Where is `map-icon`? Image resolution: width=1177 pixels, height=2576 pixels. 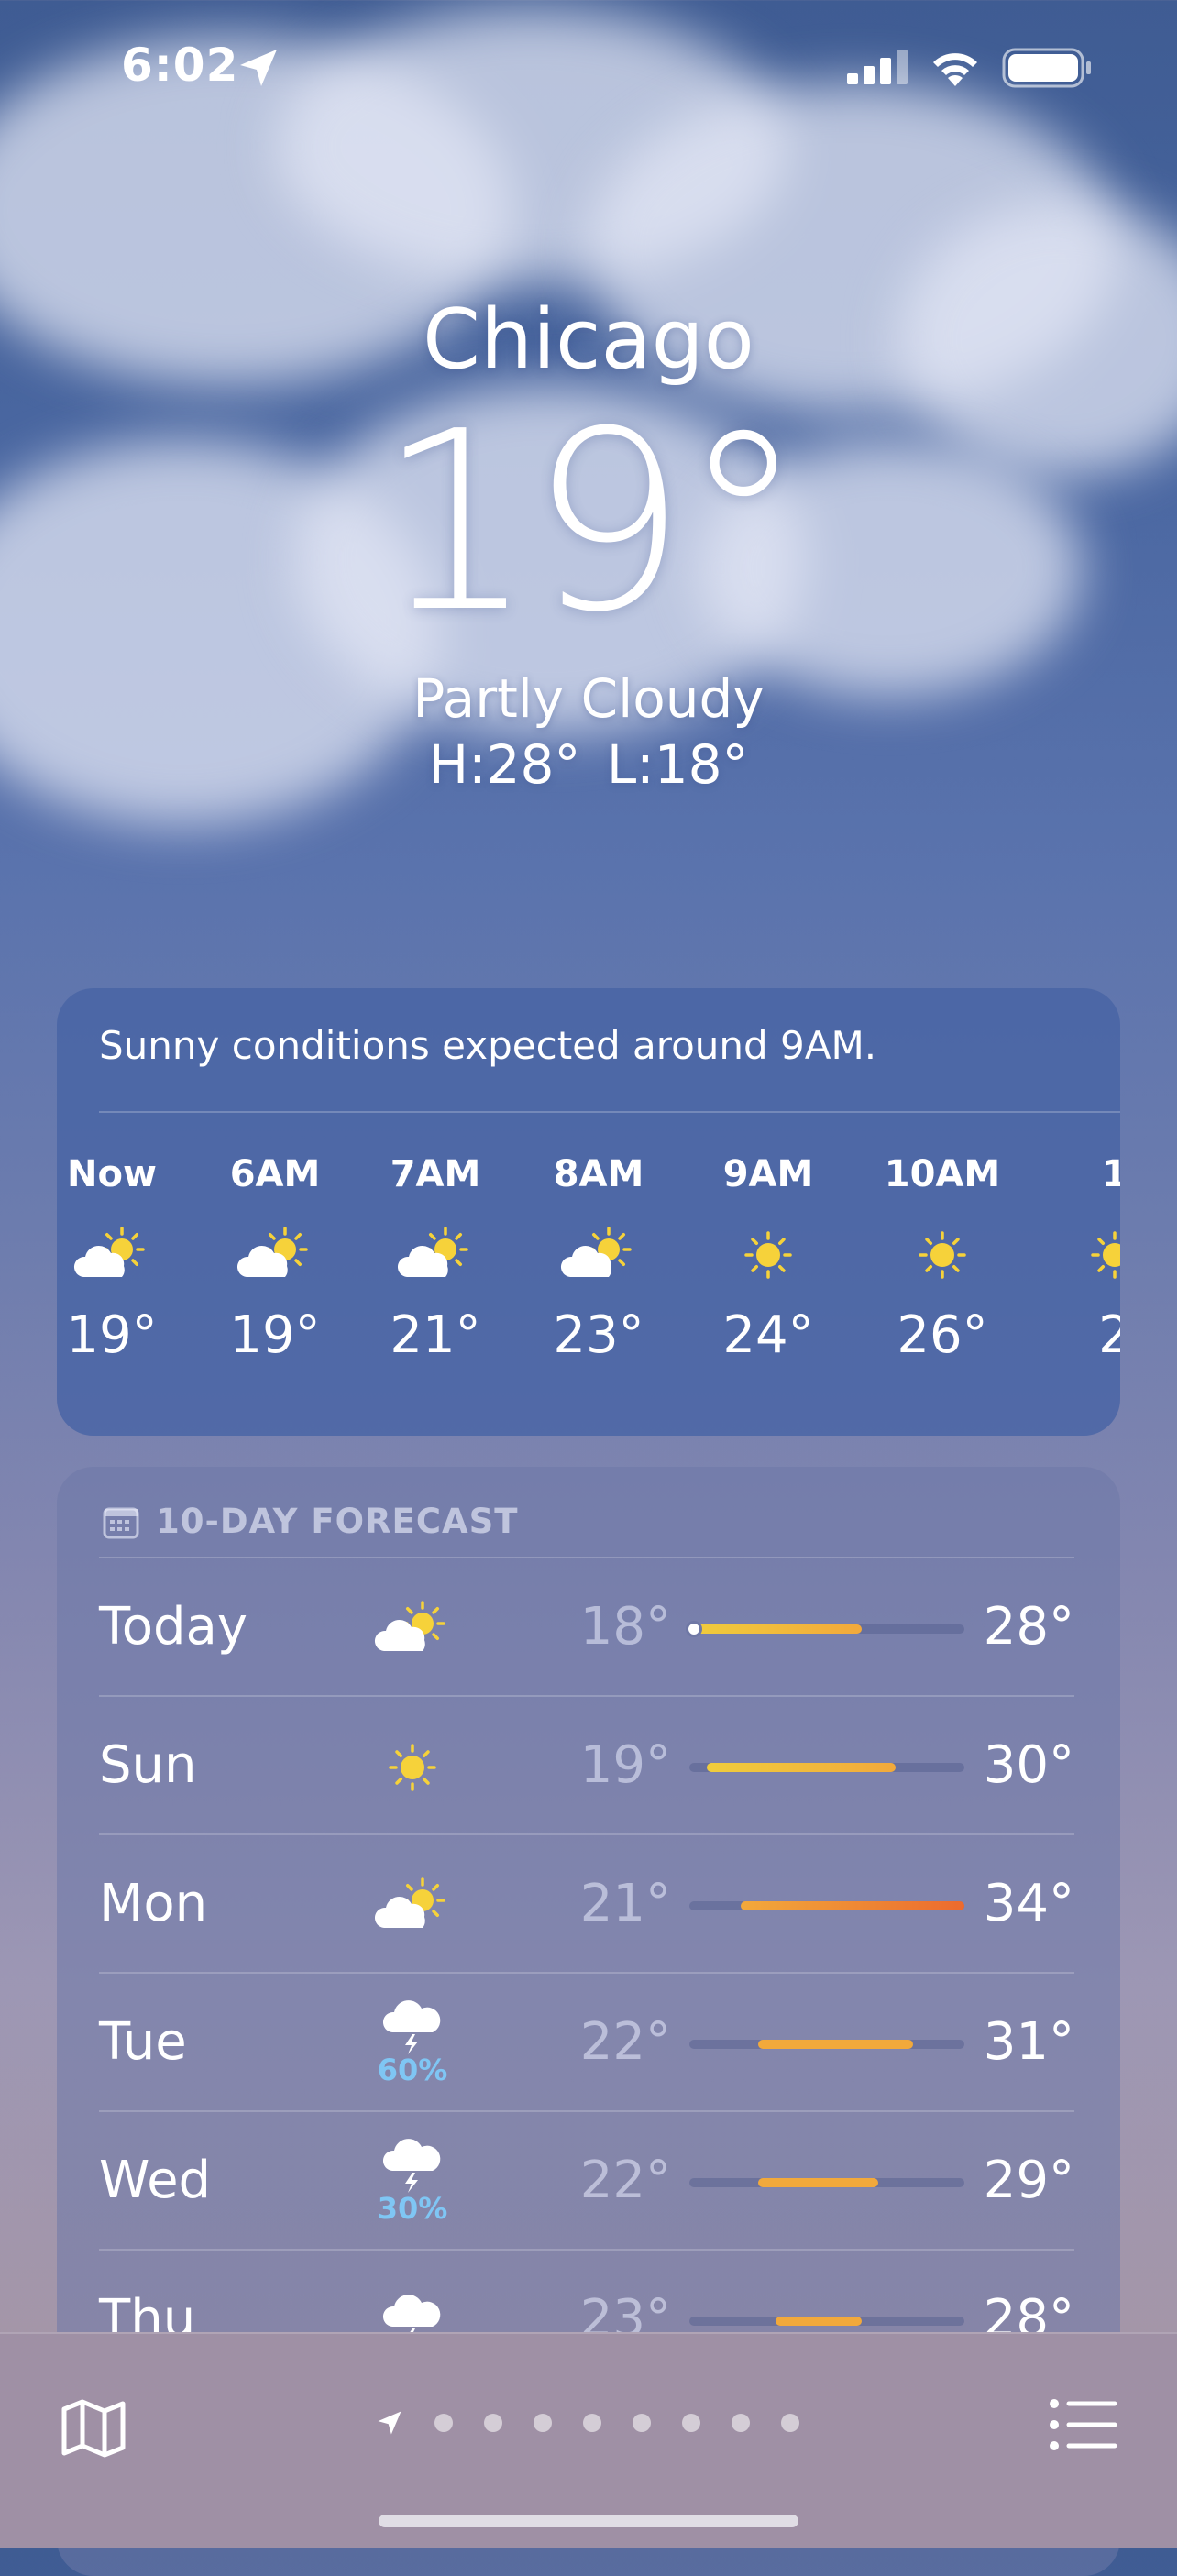
map-icon is located at coordinates (93, 2427).